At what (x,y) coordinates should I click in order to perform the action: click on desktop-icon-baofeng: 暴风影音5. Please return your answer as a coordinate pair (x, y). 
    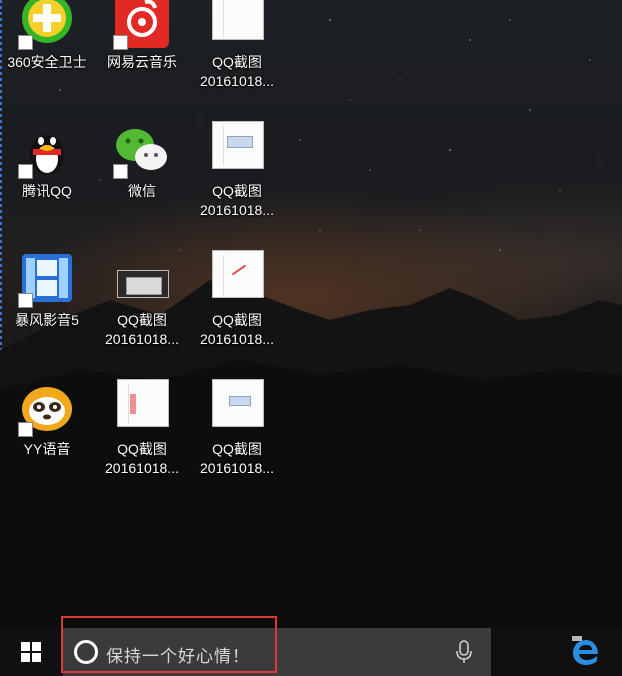
    Looking at the image, I should click on (47, 290).